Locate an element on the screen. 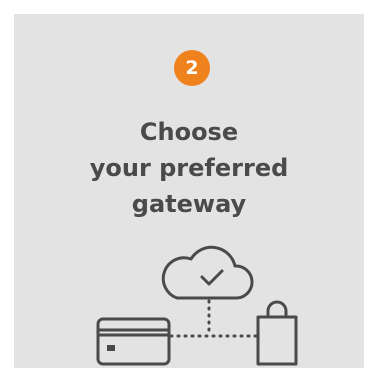 The width and height of the screenshot is (379, 383). credit-card-icon is located at coordinates (133, 341).